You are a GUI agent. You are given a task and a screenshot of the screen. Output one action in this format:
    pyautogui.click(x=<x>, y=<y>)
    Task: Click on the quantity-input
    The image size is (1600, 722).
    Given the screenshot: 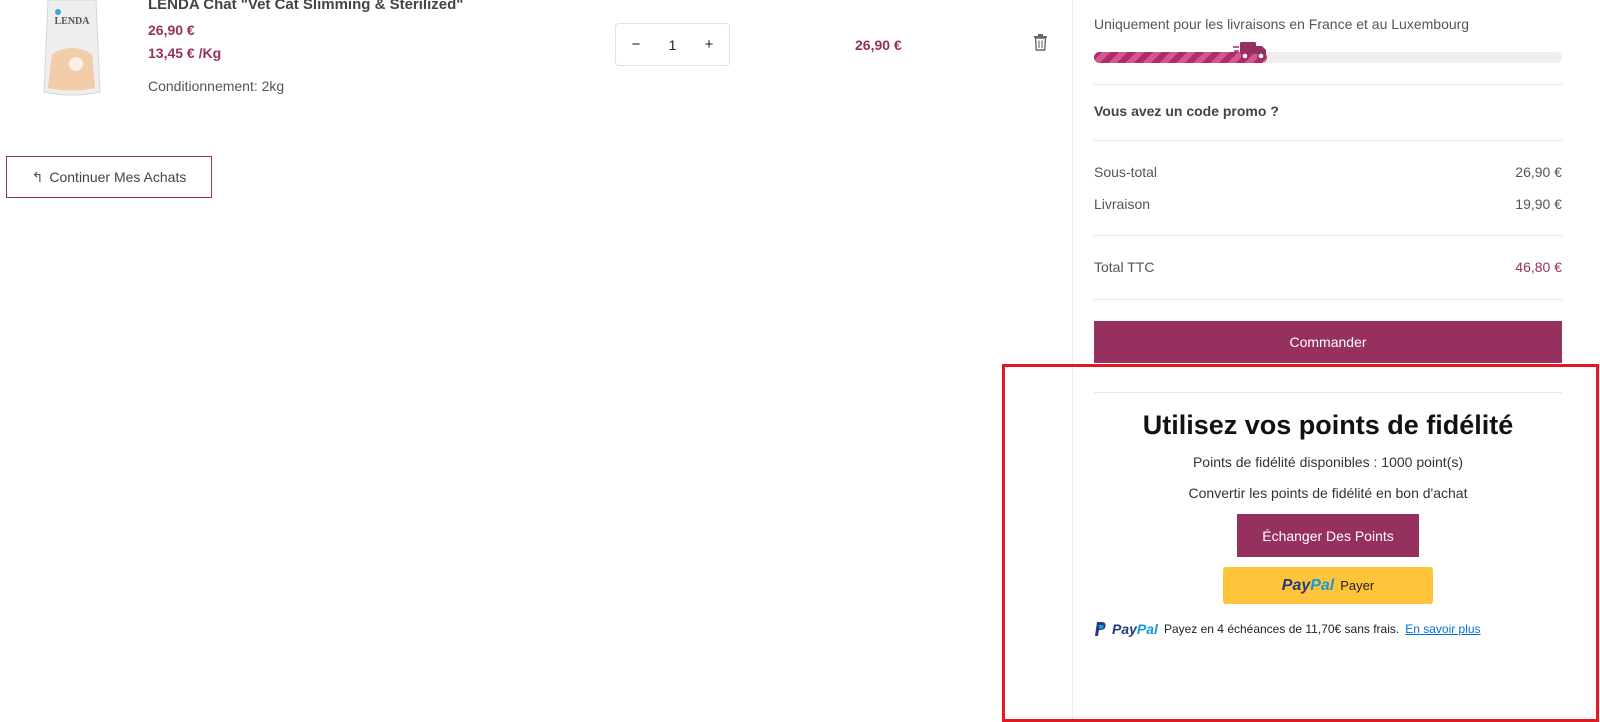 What is the action you would take?
    pyautogui.click(x=672, y=44)
    